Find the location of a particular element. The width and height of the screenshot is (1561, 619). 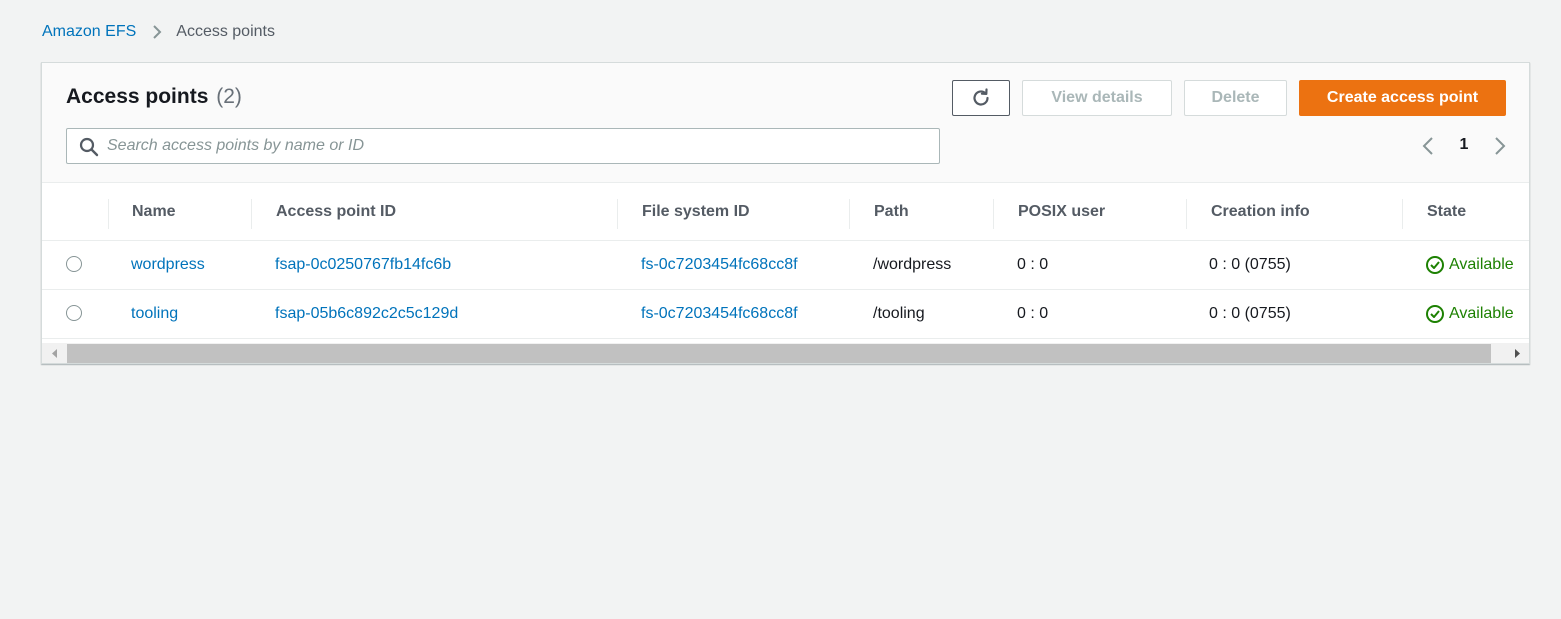

horizontal-scrollbar is located at coordinates (785, 353).